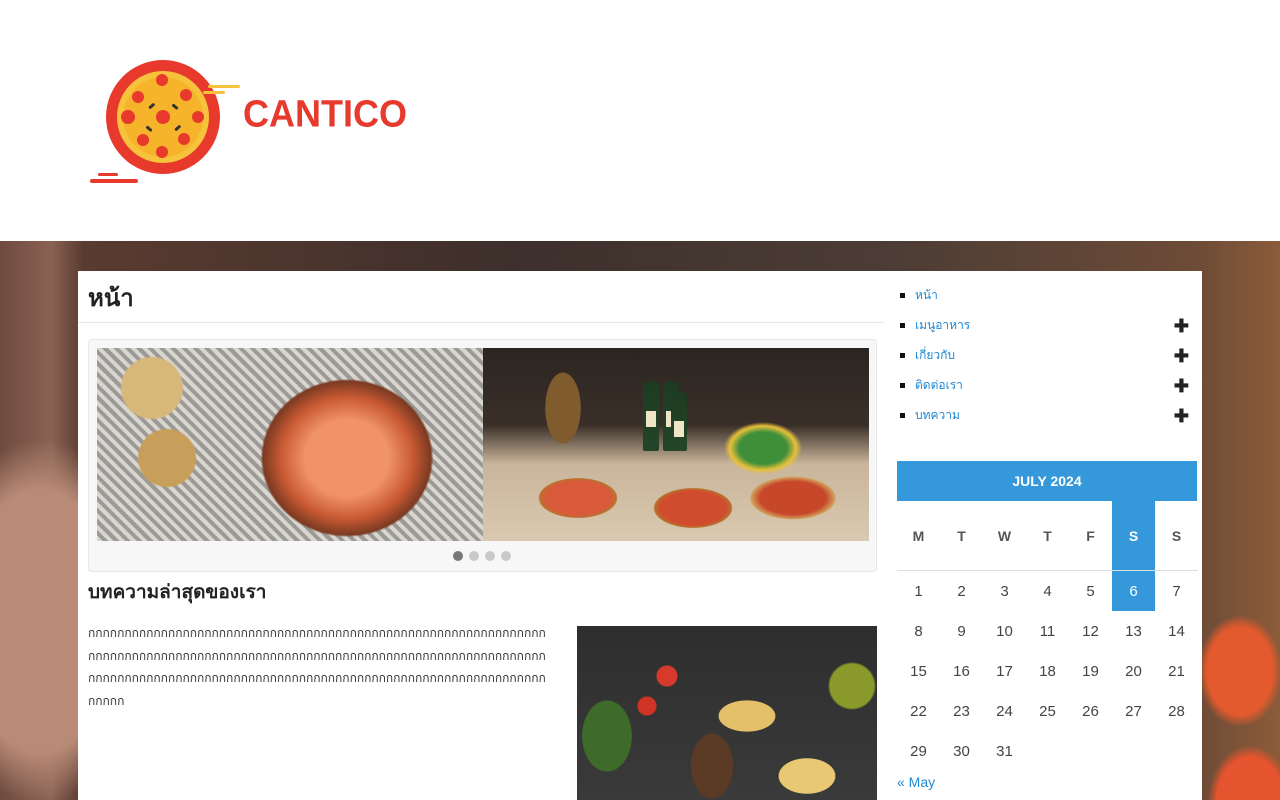 The image size is (1280, 800). What do you see at coordinates (1176, 711) in the screenshot?
I see `calendar-day: 28` at bounding box center [1176, 711].